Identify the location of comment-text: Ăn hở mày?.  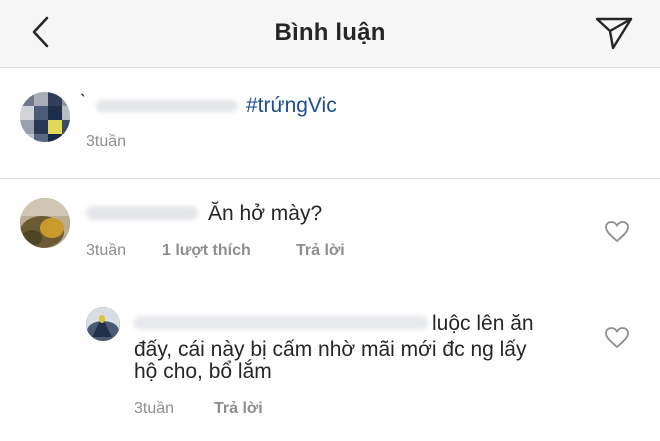
(265, 213).